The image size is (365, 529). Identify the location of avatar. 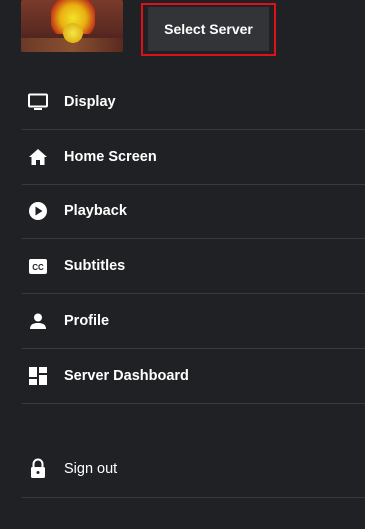
(72, 26).